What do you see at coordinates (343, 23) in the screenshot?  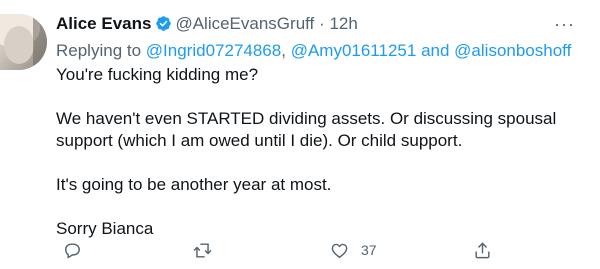 I see `tweet-timestamp: 12h` at bounding box center [343, 23].